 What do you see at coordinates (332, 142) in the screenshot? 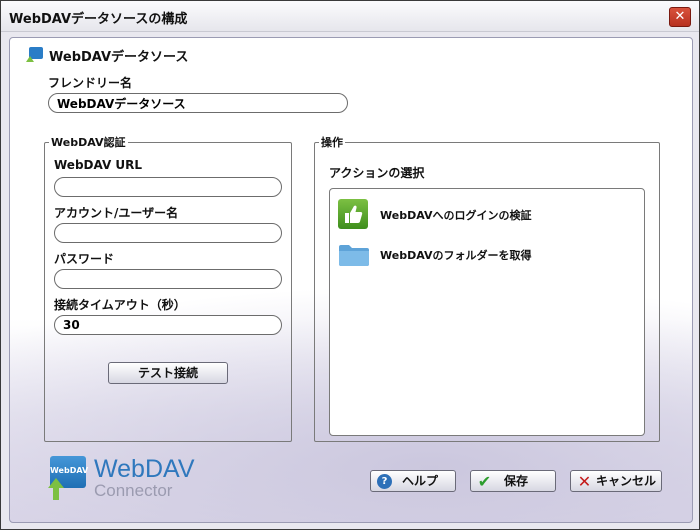
I see `operations-legend: 操作` at bounding box center [332, 142].